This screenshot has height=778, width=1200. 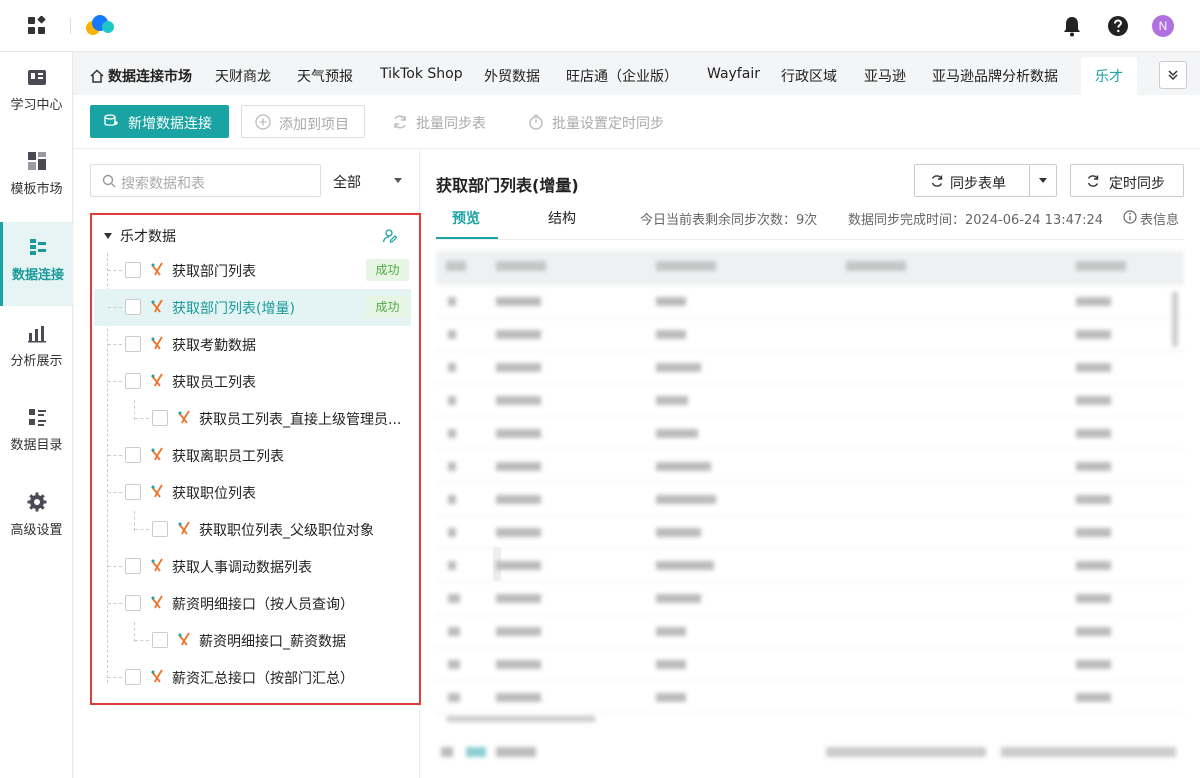 What do you see at coordinates (272, 642) in the screenshot?
I see `tree-item-label: 薪资明细接口_薪资数据` at bounding box center [272, 642].